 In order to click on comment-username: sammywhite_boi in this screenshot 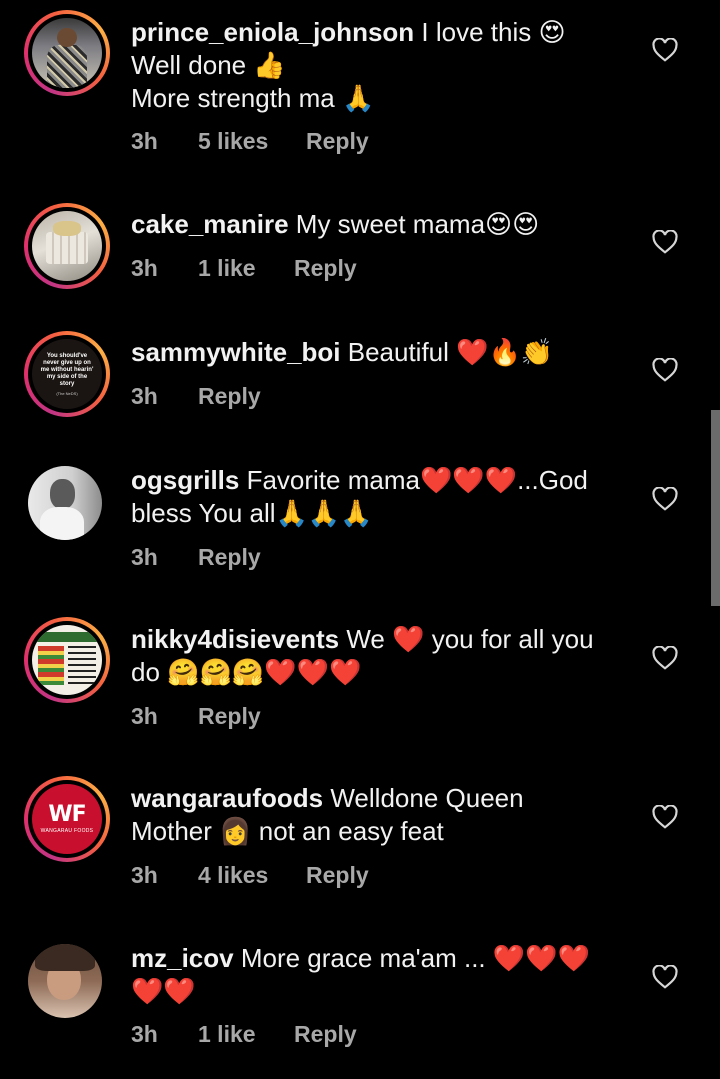, I will do `click(236, 352)`.